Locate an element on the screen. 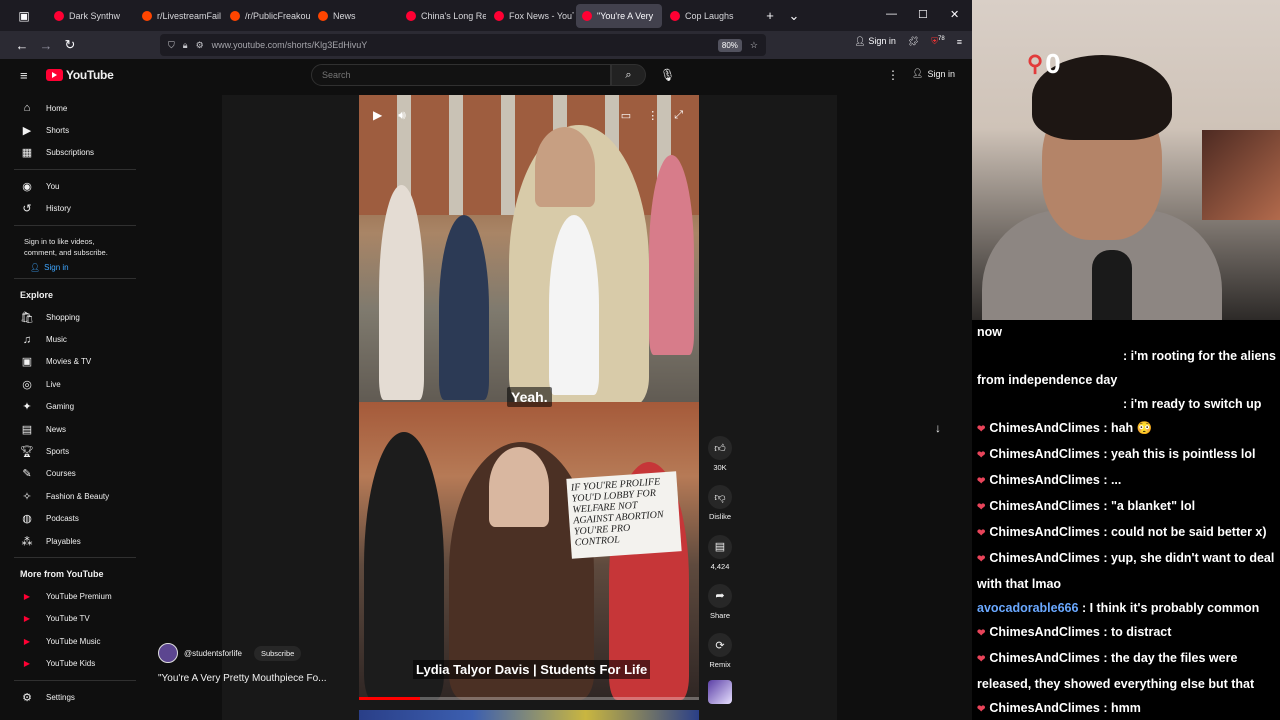  fullscreen-icon: ⤢ is located at coordinates (678, 115).